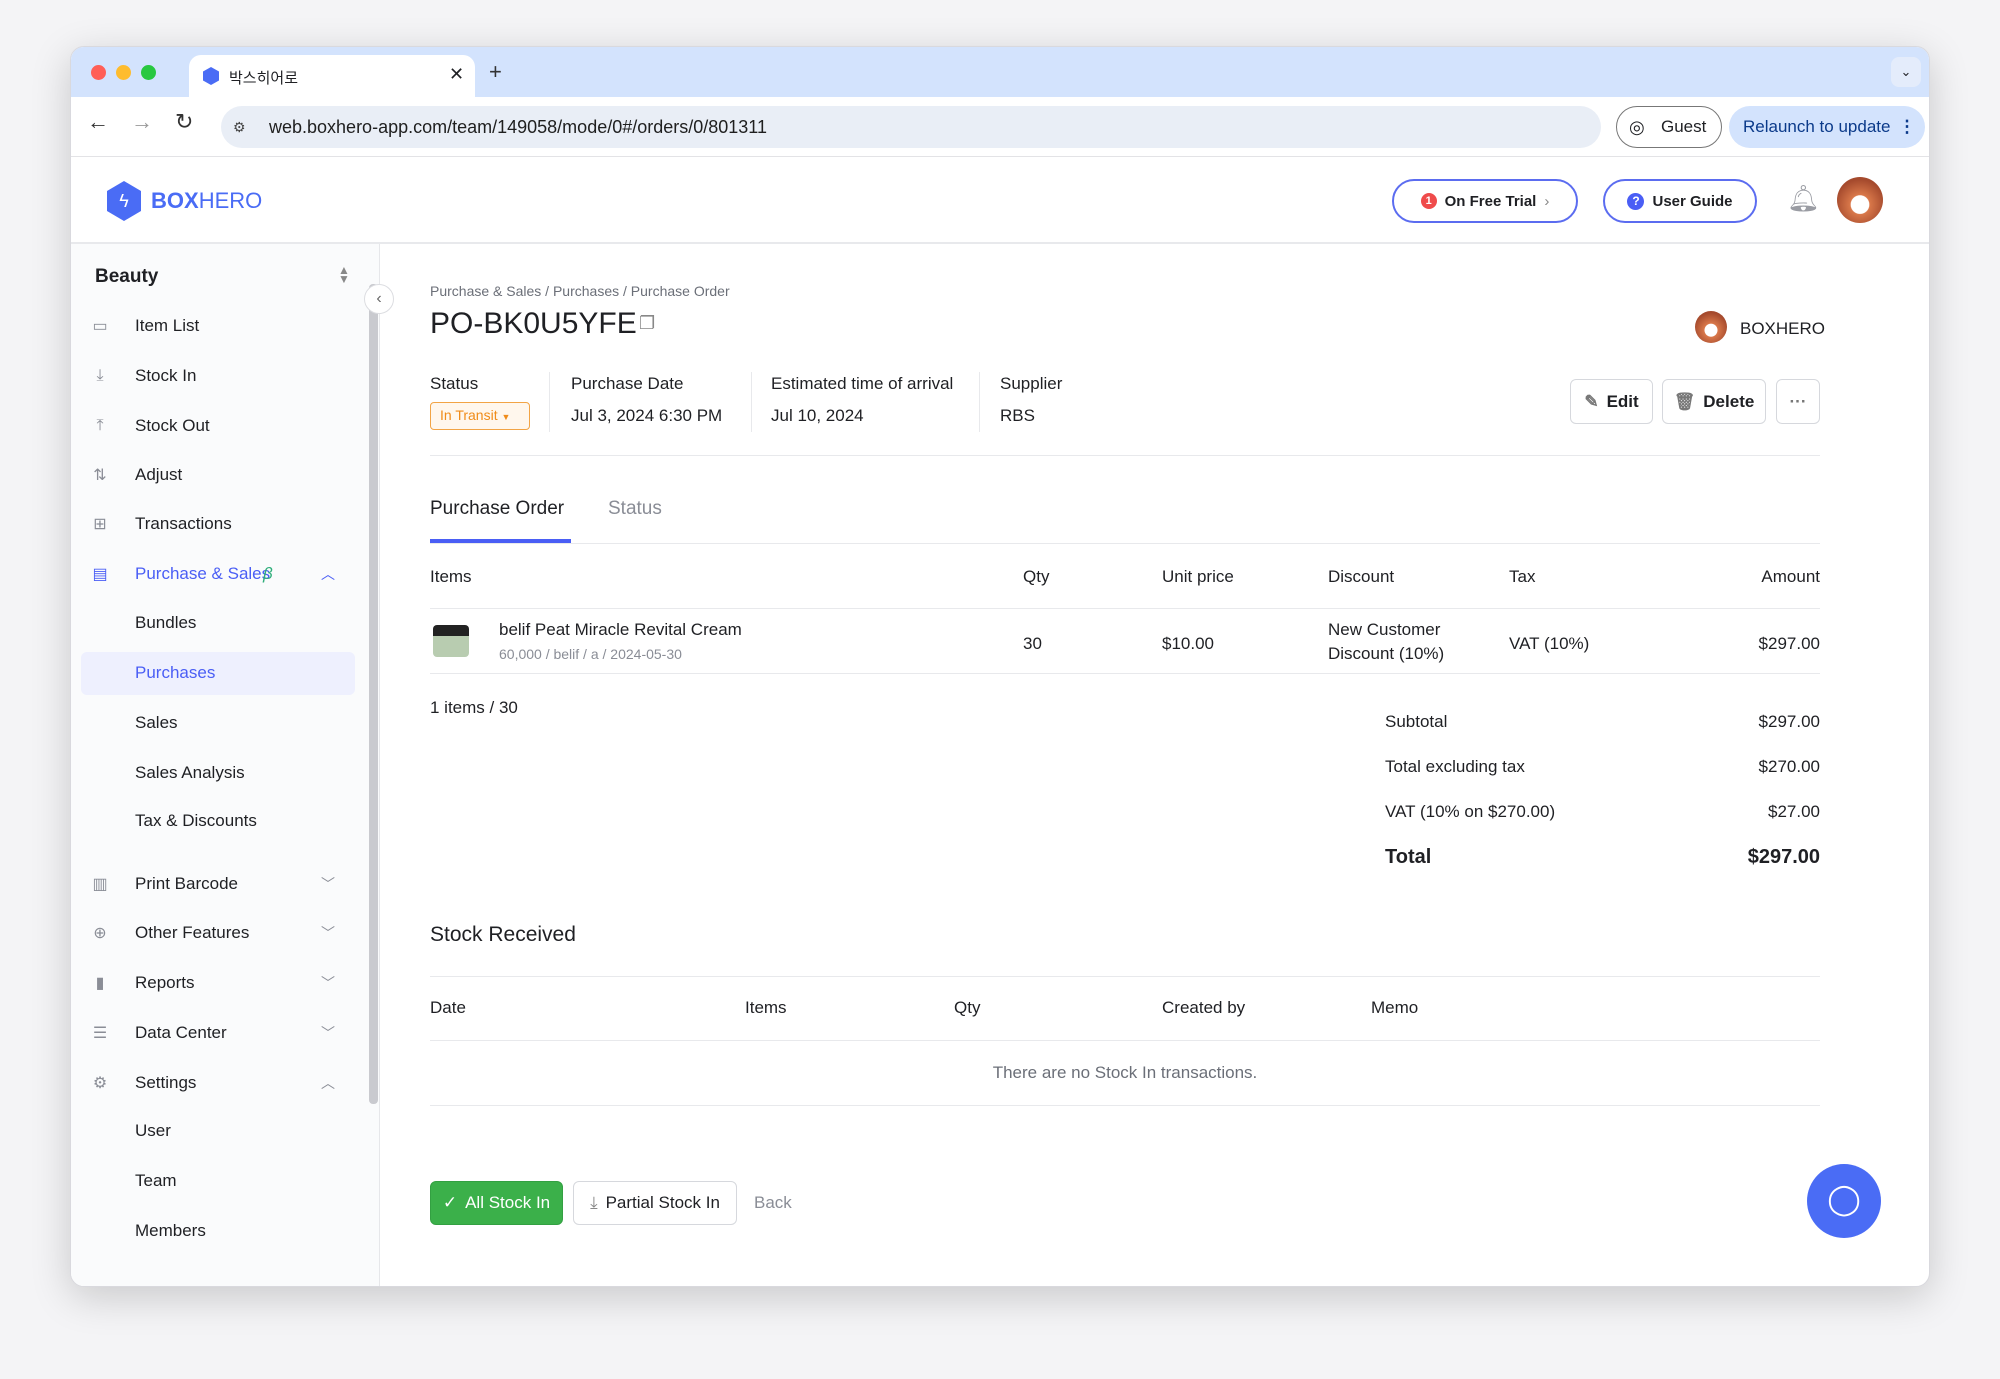 Image resolution: width=2000 pixels, height=1379 pixels. What do you see at coordinates (508, 1202) in the screenshot?
I see `all-stock-in-label: All Stock In` at bounding box center [508, 1202].